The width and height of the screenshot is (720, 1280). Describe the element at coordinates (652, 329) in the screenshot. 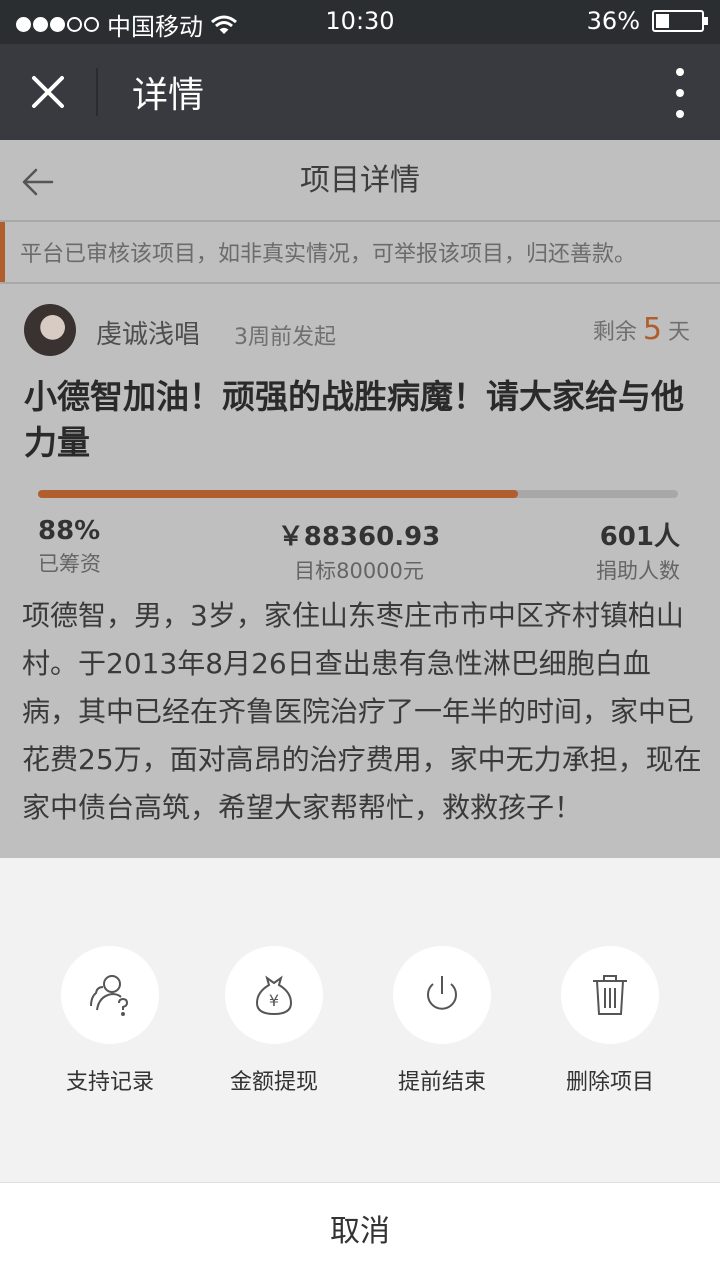

I see `remain-days-number: 5` at that location.